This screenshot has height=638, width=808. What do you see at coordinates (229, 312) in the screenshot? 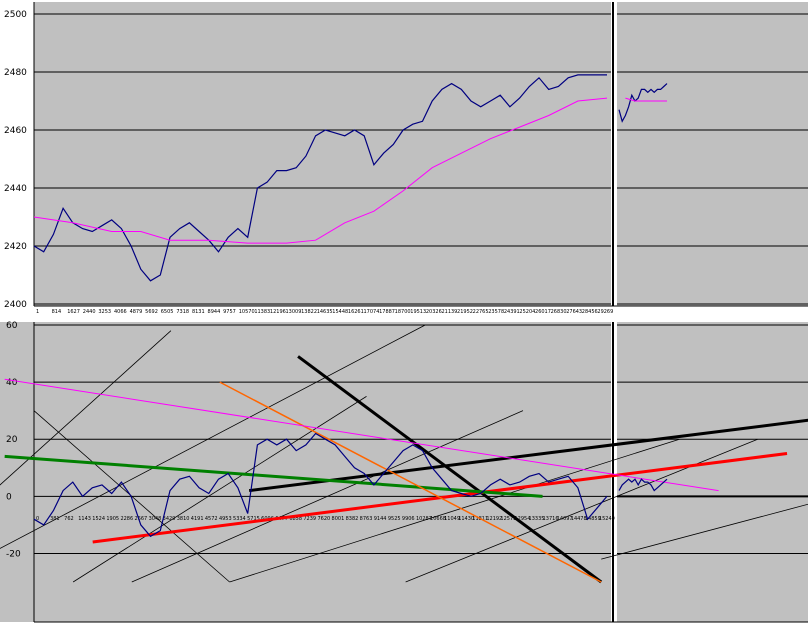
I see `x-tick-label: 9757` at bounding box center [229, 312].